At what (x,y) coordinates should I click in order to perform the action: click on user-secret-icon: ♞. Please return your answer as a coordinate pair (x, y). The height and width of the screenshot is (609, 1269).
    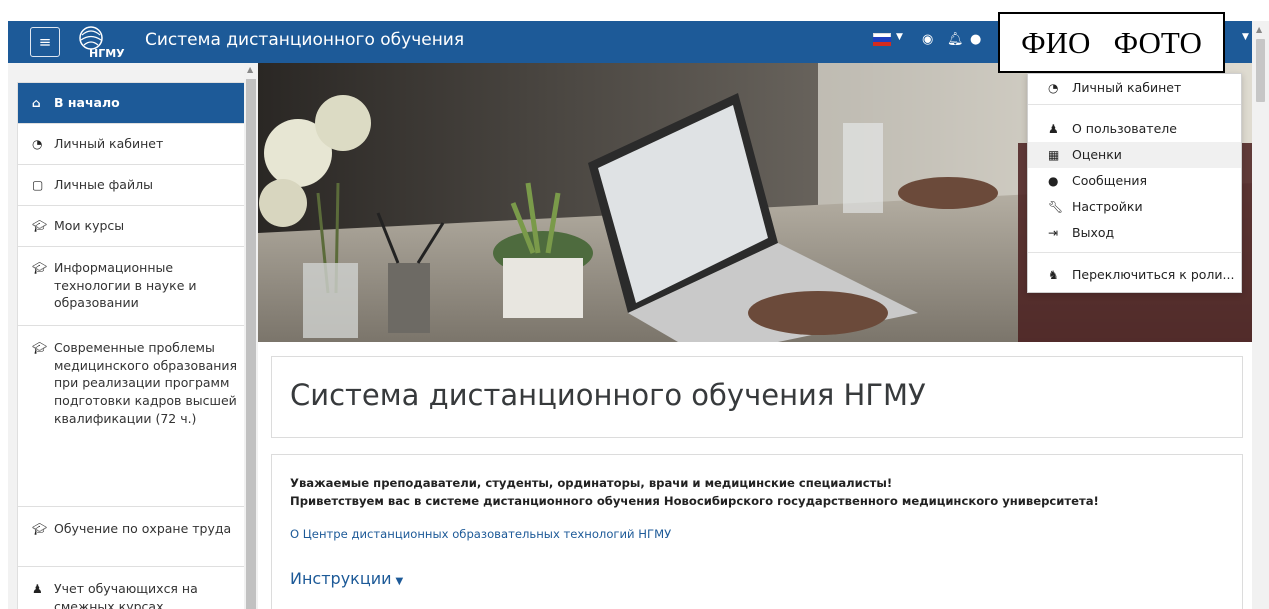
    Looking at the image, I should click on (1053, 275).